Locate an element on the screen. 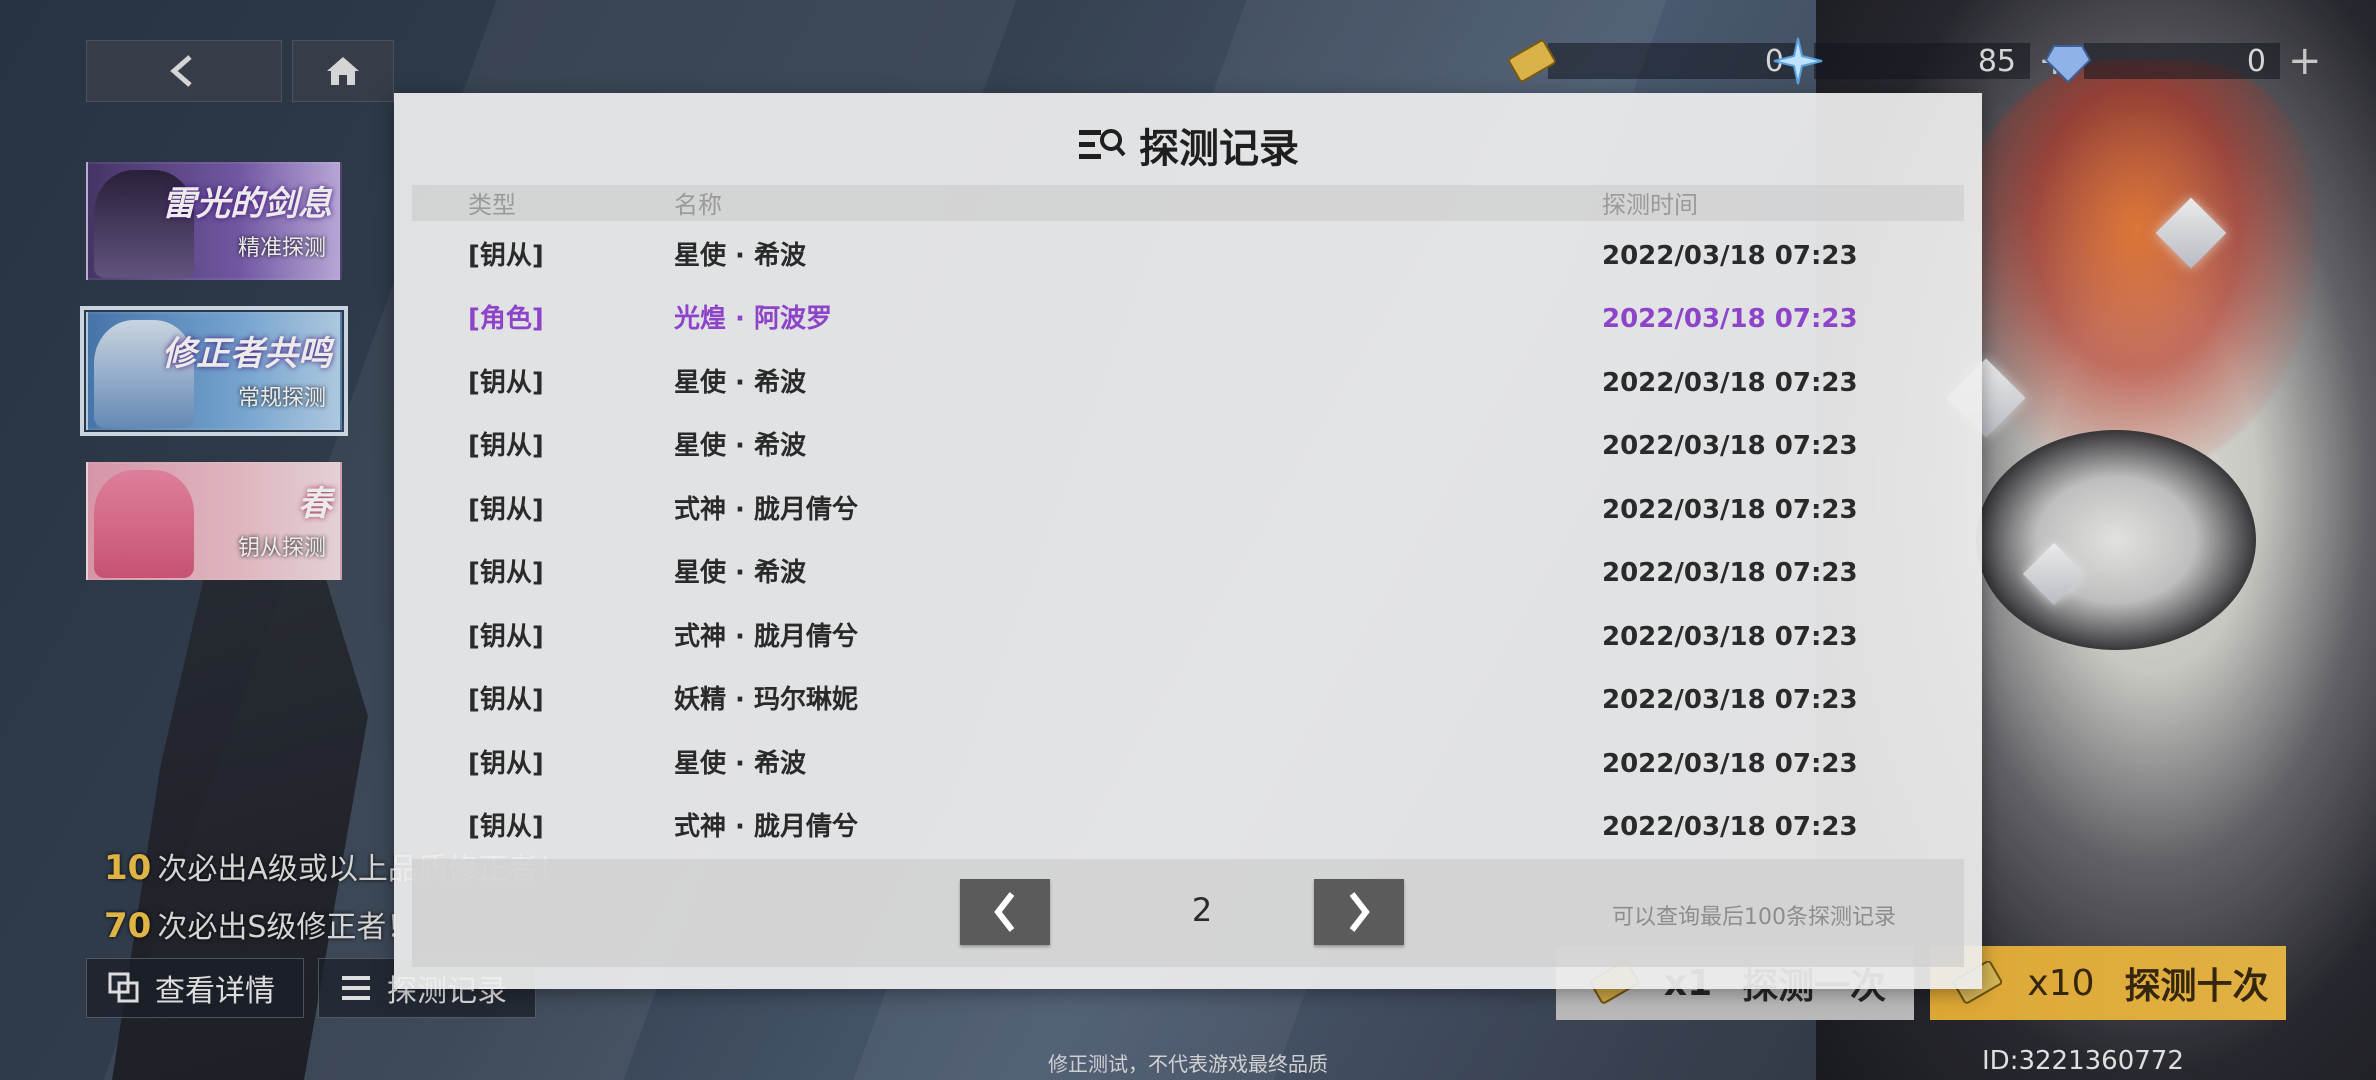  record-limit-note: 可以查询最后100条探测记录 is located at coordinates (1754, 917).